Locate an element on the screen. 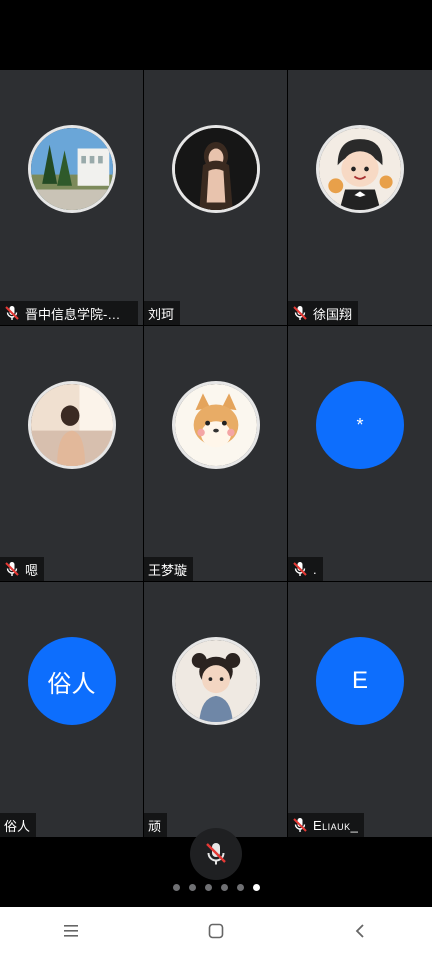  participant-name-tag: Eliauk_ is located at coordinates (326, 825).